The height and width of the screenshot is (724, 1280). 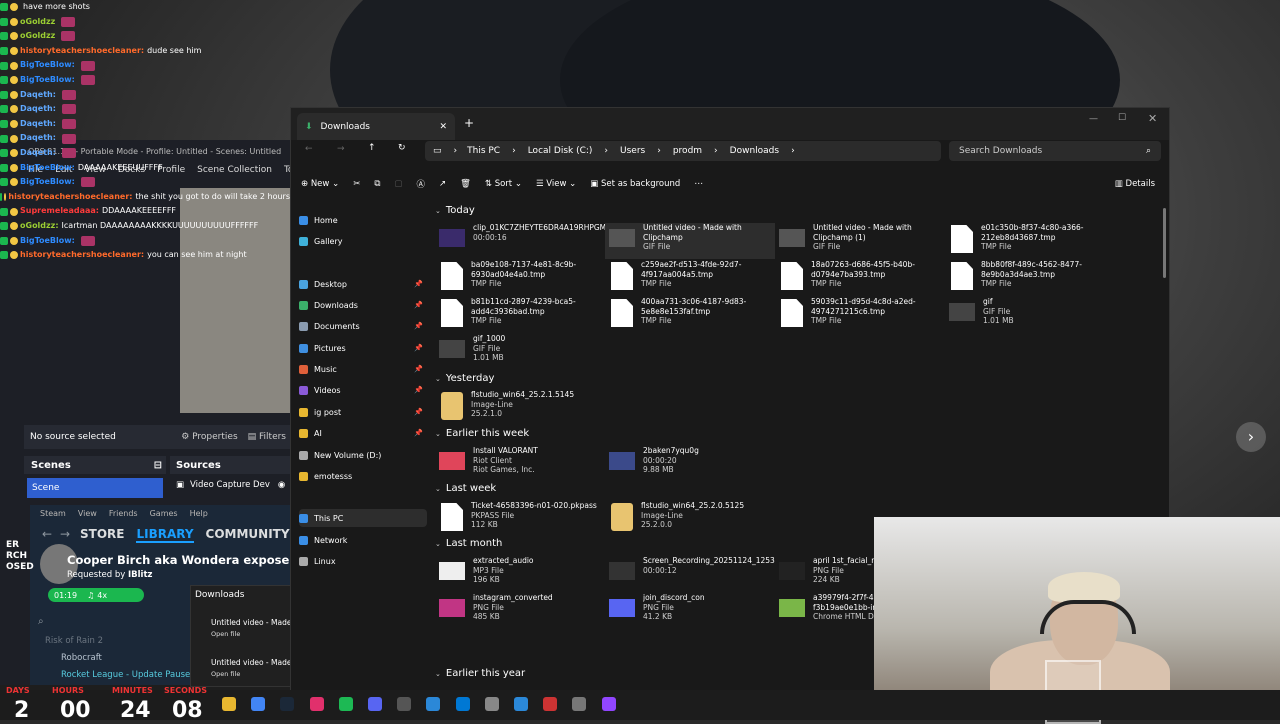 What do you see at coordinates (503, 184) in the screenshot?
I see `sort-button: ⇅ Sort ⌄` at bounding box center [503, 184].